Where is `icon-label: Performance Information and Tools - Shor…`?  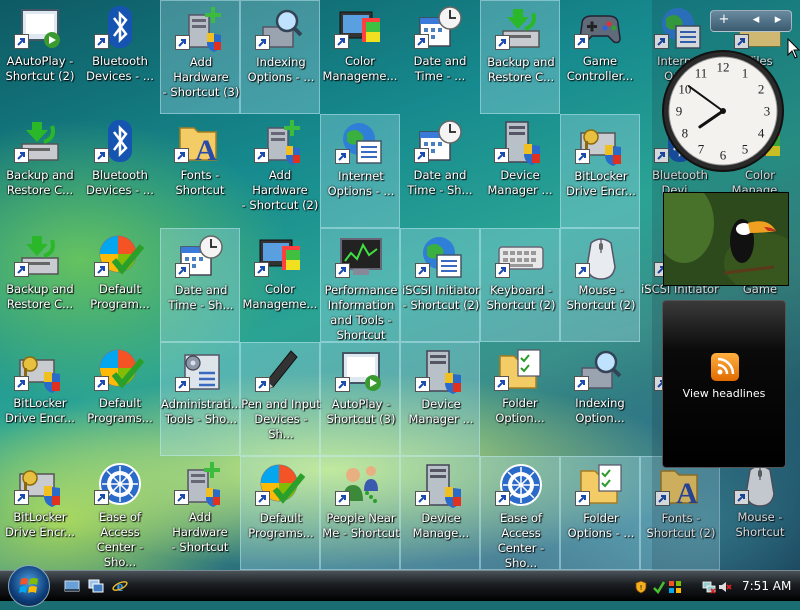
icon-label: Performance Information and Tools - Shor… is located at coordinates (361, 312).